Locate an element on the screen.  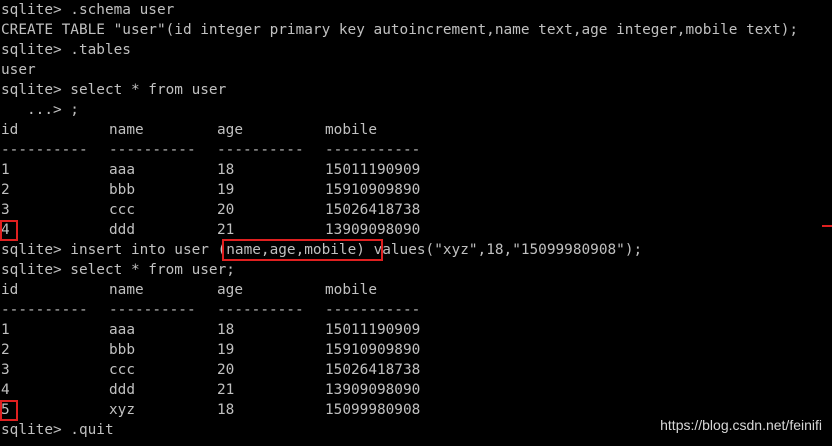
table2-header-mobile: mobile is located at coordinates (351, 290).